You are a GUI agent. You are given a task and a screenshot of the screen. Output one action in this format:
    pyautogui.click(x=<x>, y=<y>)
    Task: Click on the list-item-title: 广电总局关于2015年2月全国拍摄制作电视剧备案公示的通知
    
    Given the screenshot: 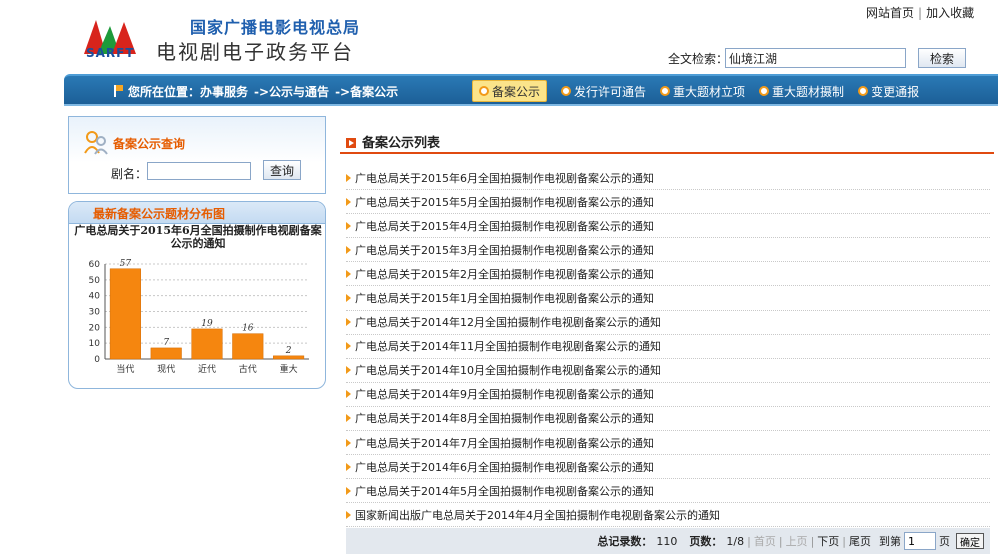 What is the action you would take?
    pyautogui.click(x=504, y=274)
    